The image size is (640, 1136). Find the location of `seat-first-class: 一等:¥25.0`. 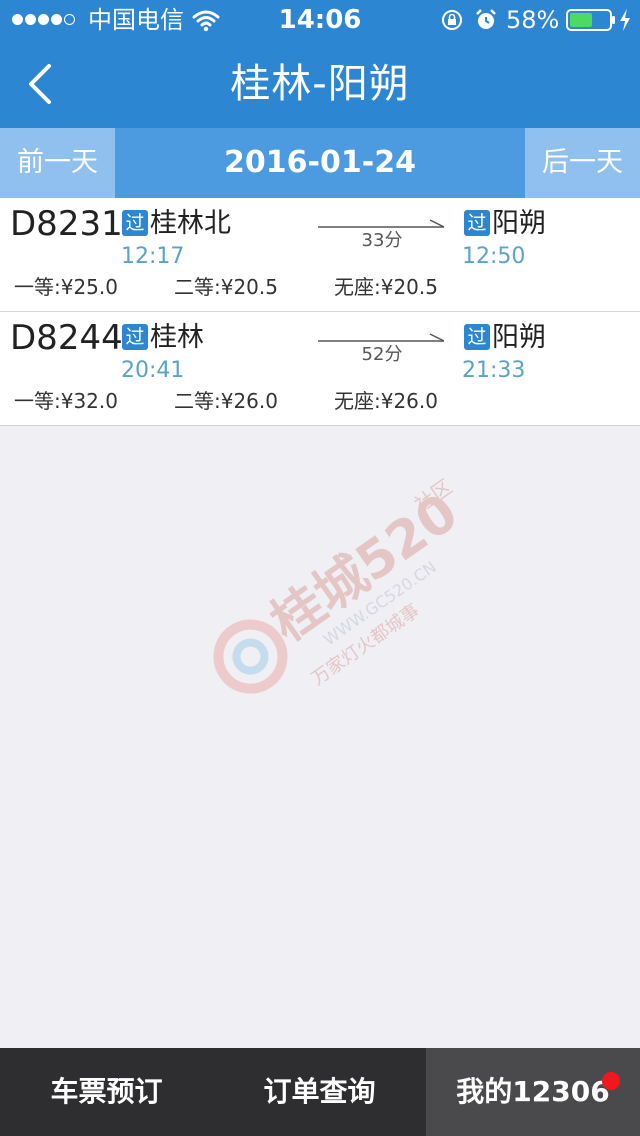

seat-first-class: 一等:¥25.0 is located at coordinates (66, 287).